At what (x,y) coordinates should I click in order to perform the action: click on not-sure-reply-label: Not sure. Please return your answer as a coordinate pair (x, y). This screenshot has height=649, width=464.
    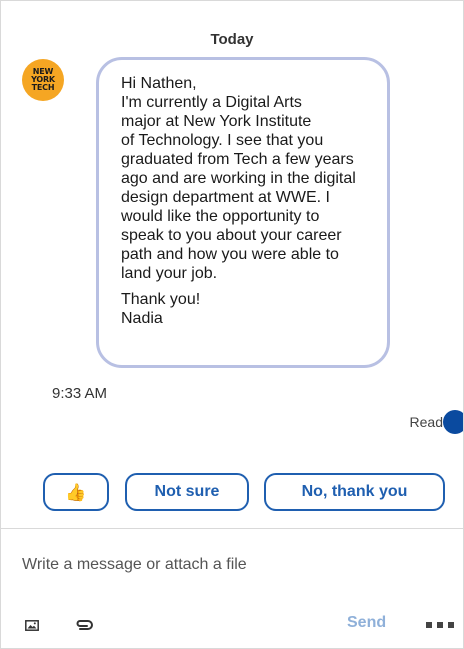
    Looking at the image, I should click on (187, 491).